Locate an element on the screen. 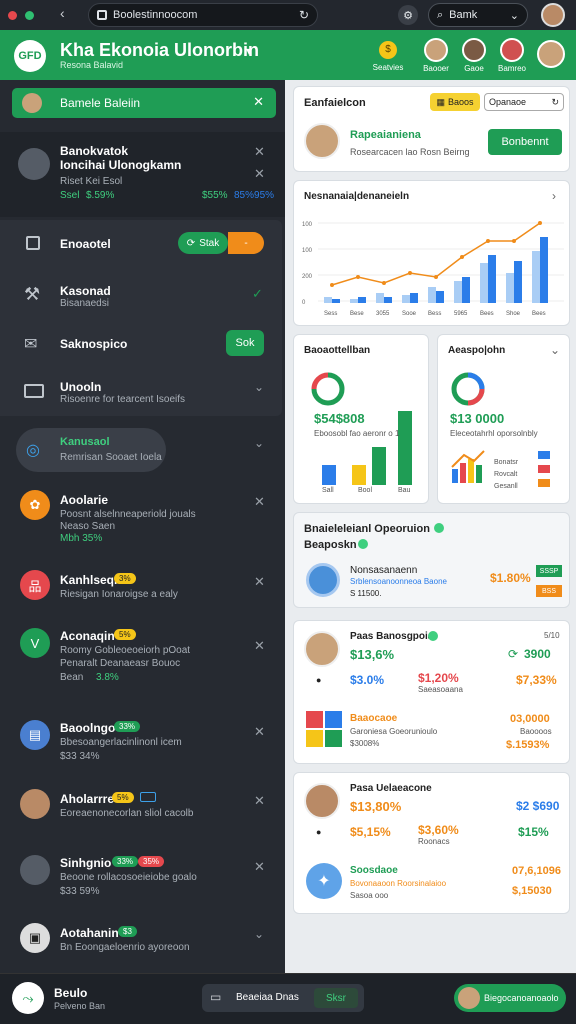 The width and height of the screenshot is (576, 1024). reload-icon: ↻ is located at coordinates (304, 15).